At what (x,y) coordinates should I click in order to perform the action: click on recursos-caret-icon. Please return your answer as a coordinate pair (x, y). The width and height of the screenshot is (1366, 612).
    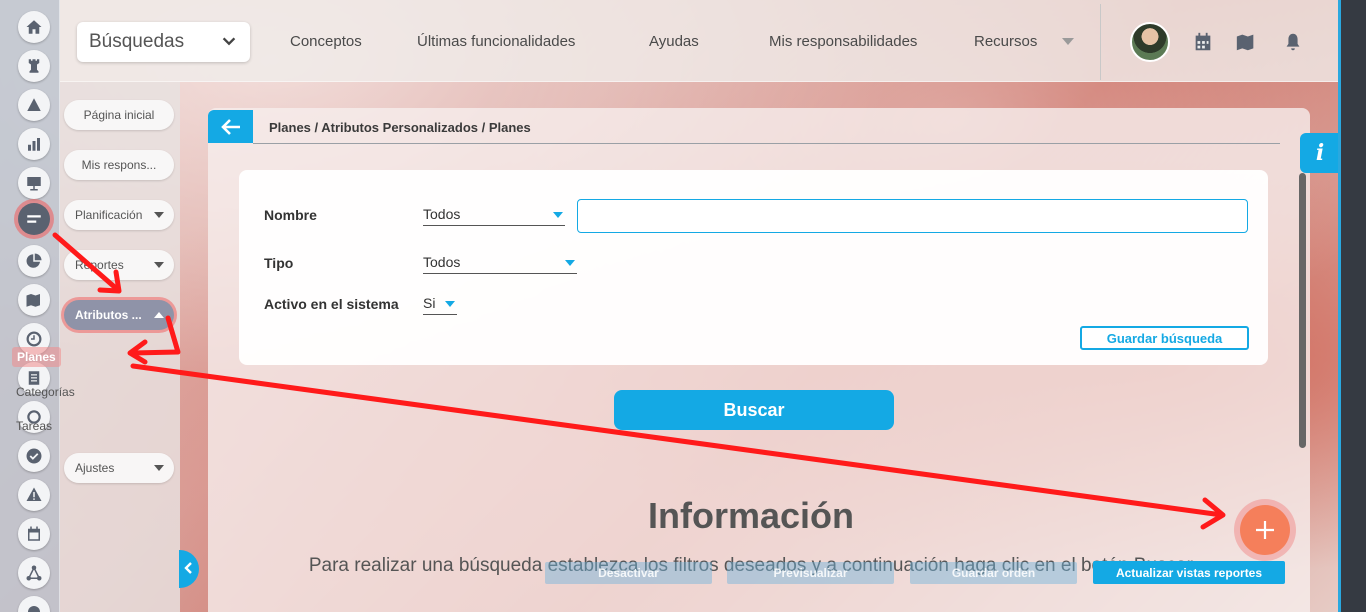
    Looking at the image, I should click on (1068, 41).